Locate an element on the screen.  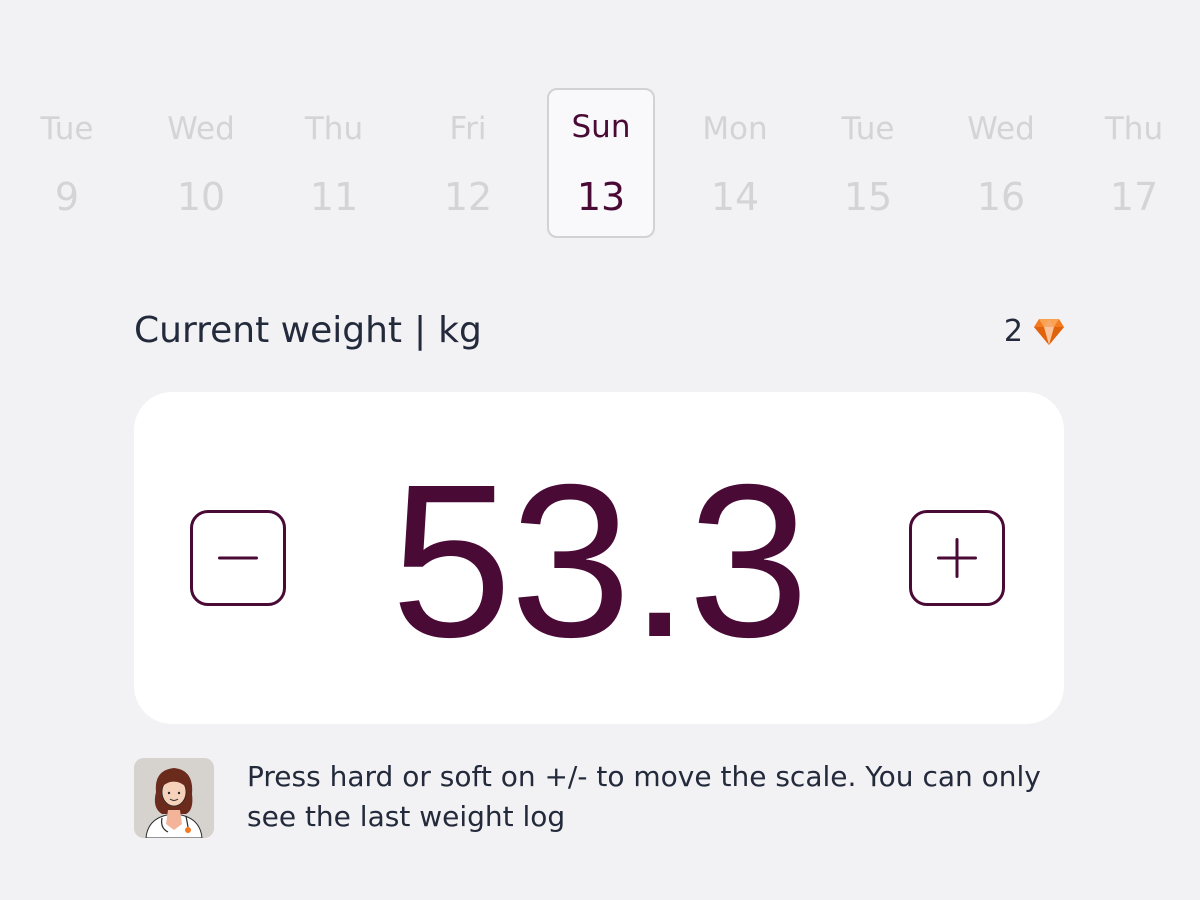
weight-unit: kg is located at coordinates (460, 330).